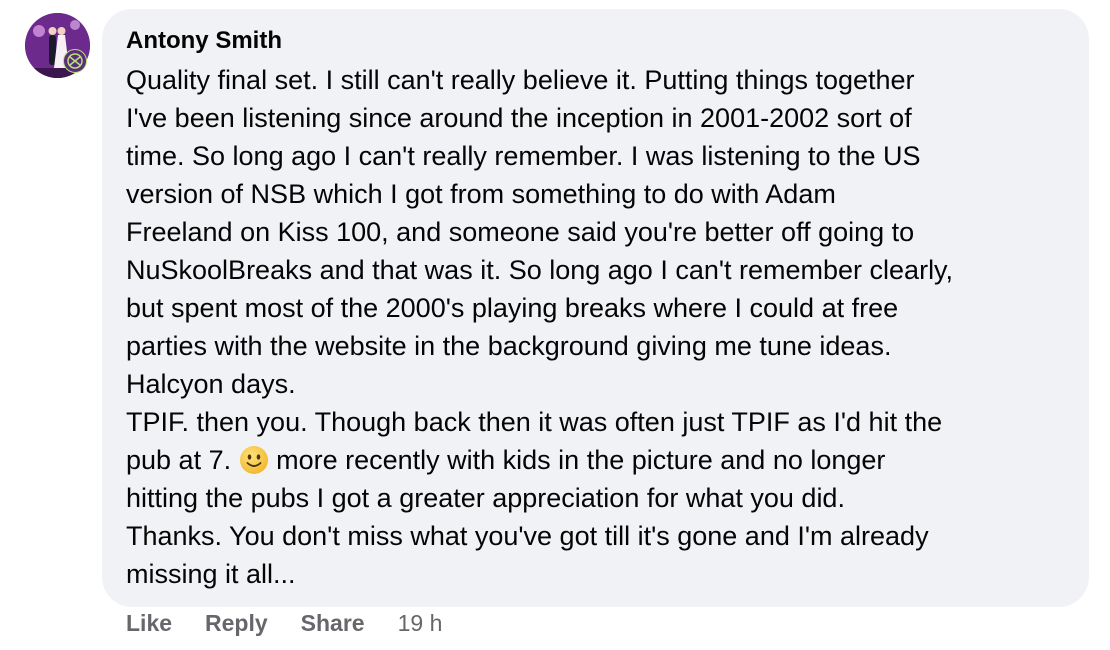  What do you see at coordinates (420, 623) in the screenshot?
I see `comment-timestamp: 19 h` at bounding box center [420, 623].